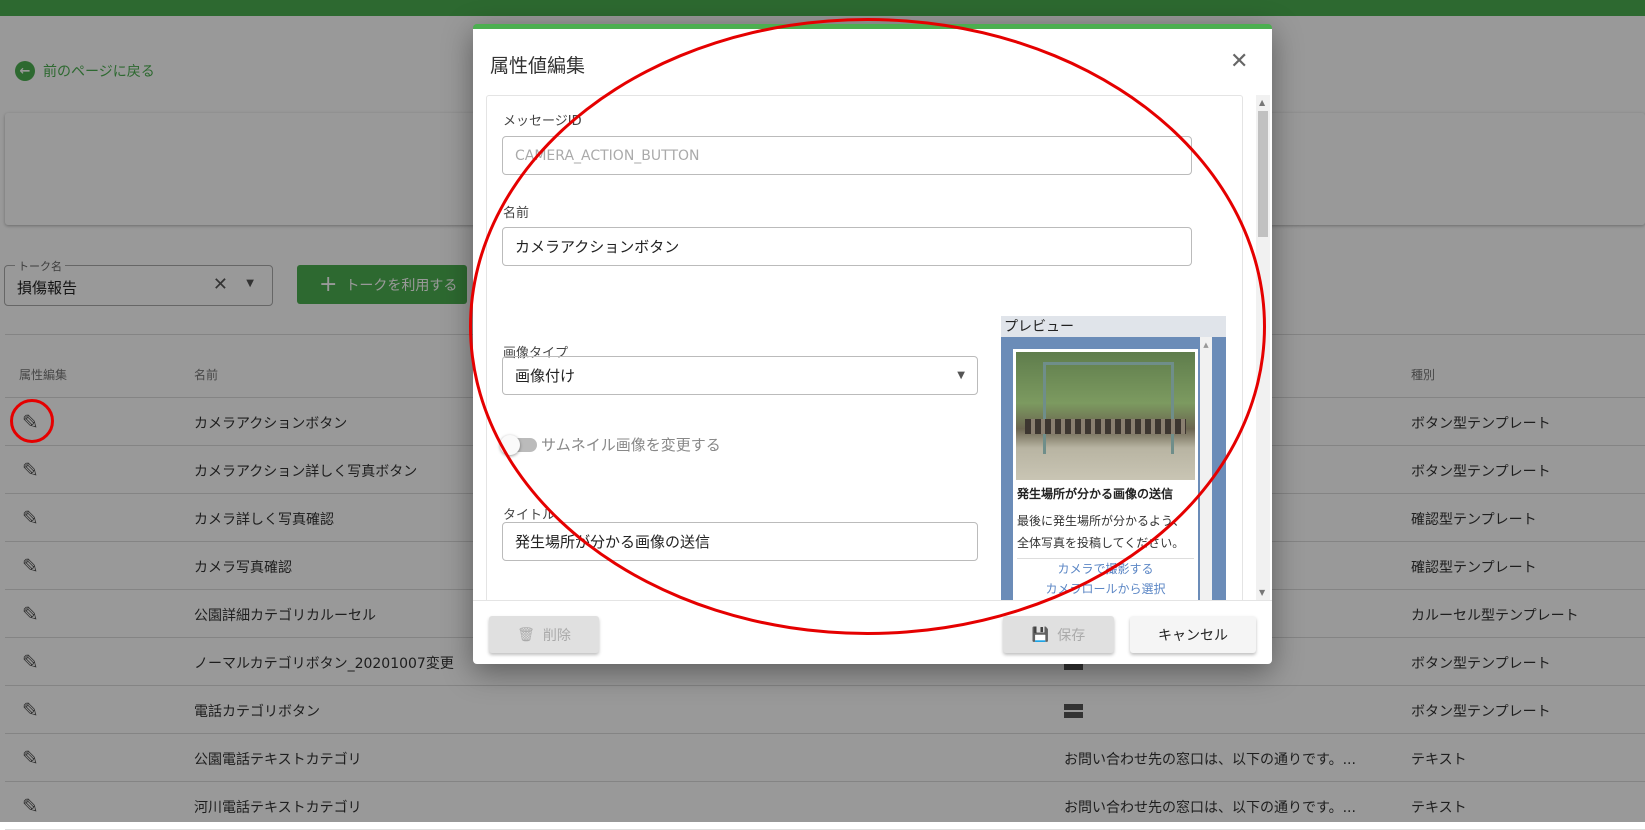 Image resolution: width=1645 pixels, height=830 pixels. Describe the element at coordinates (847, 246) in the screenshot. I see `name-field: カメラアクションボタン` at that location.